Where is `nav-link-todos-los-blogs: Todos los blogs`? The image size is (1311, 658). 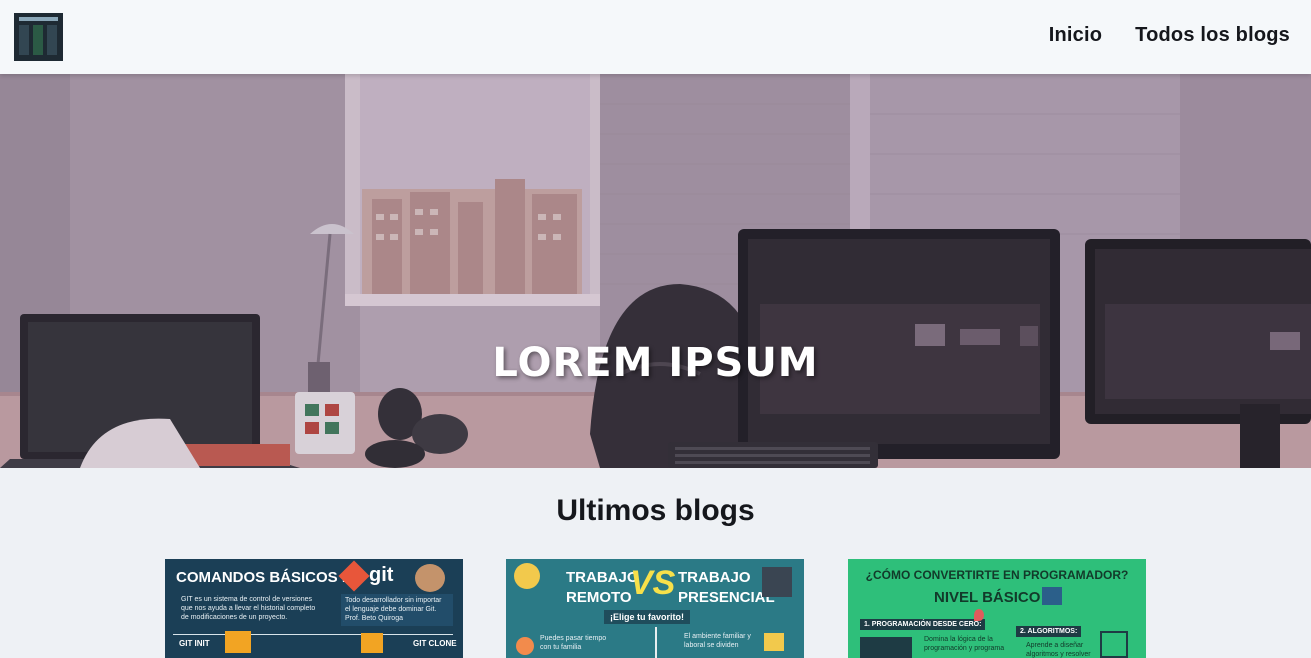
nav-link-todos-los-blogs: Todos los blogs is located at coordinates (1212, 35).